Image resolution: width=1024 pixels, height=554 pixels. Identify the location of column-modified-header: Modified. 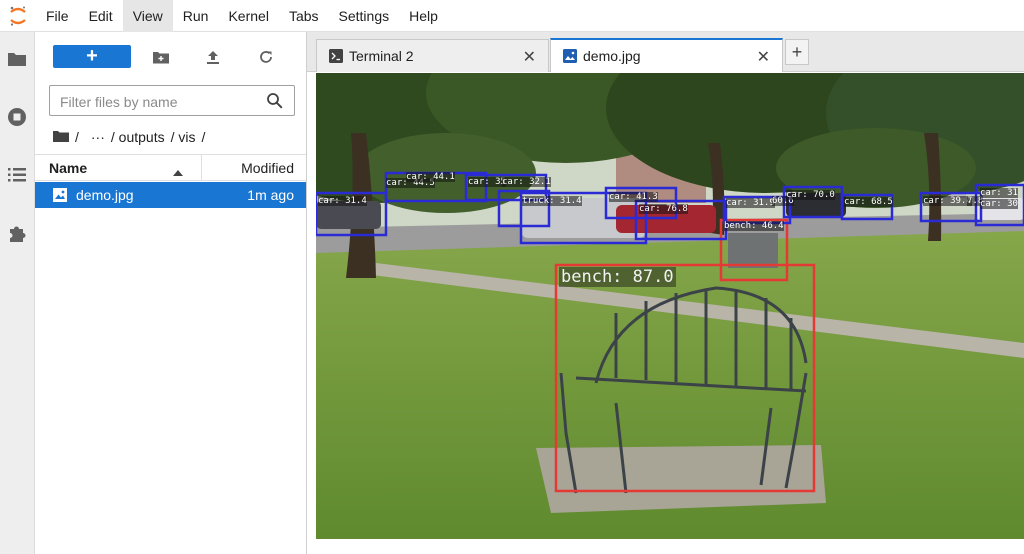
(267, 168).